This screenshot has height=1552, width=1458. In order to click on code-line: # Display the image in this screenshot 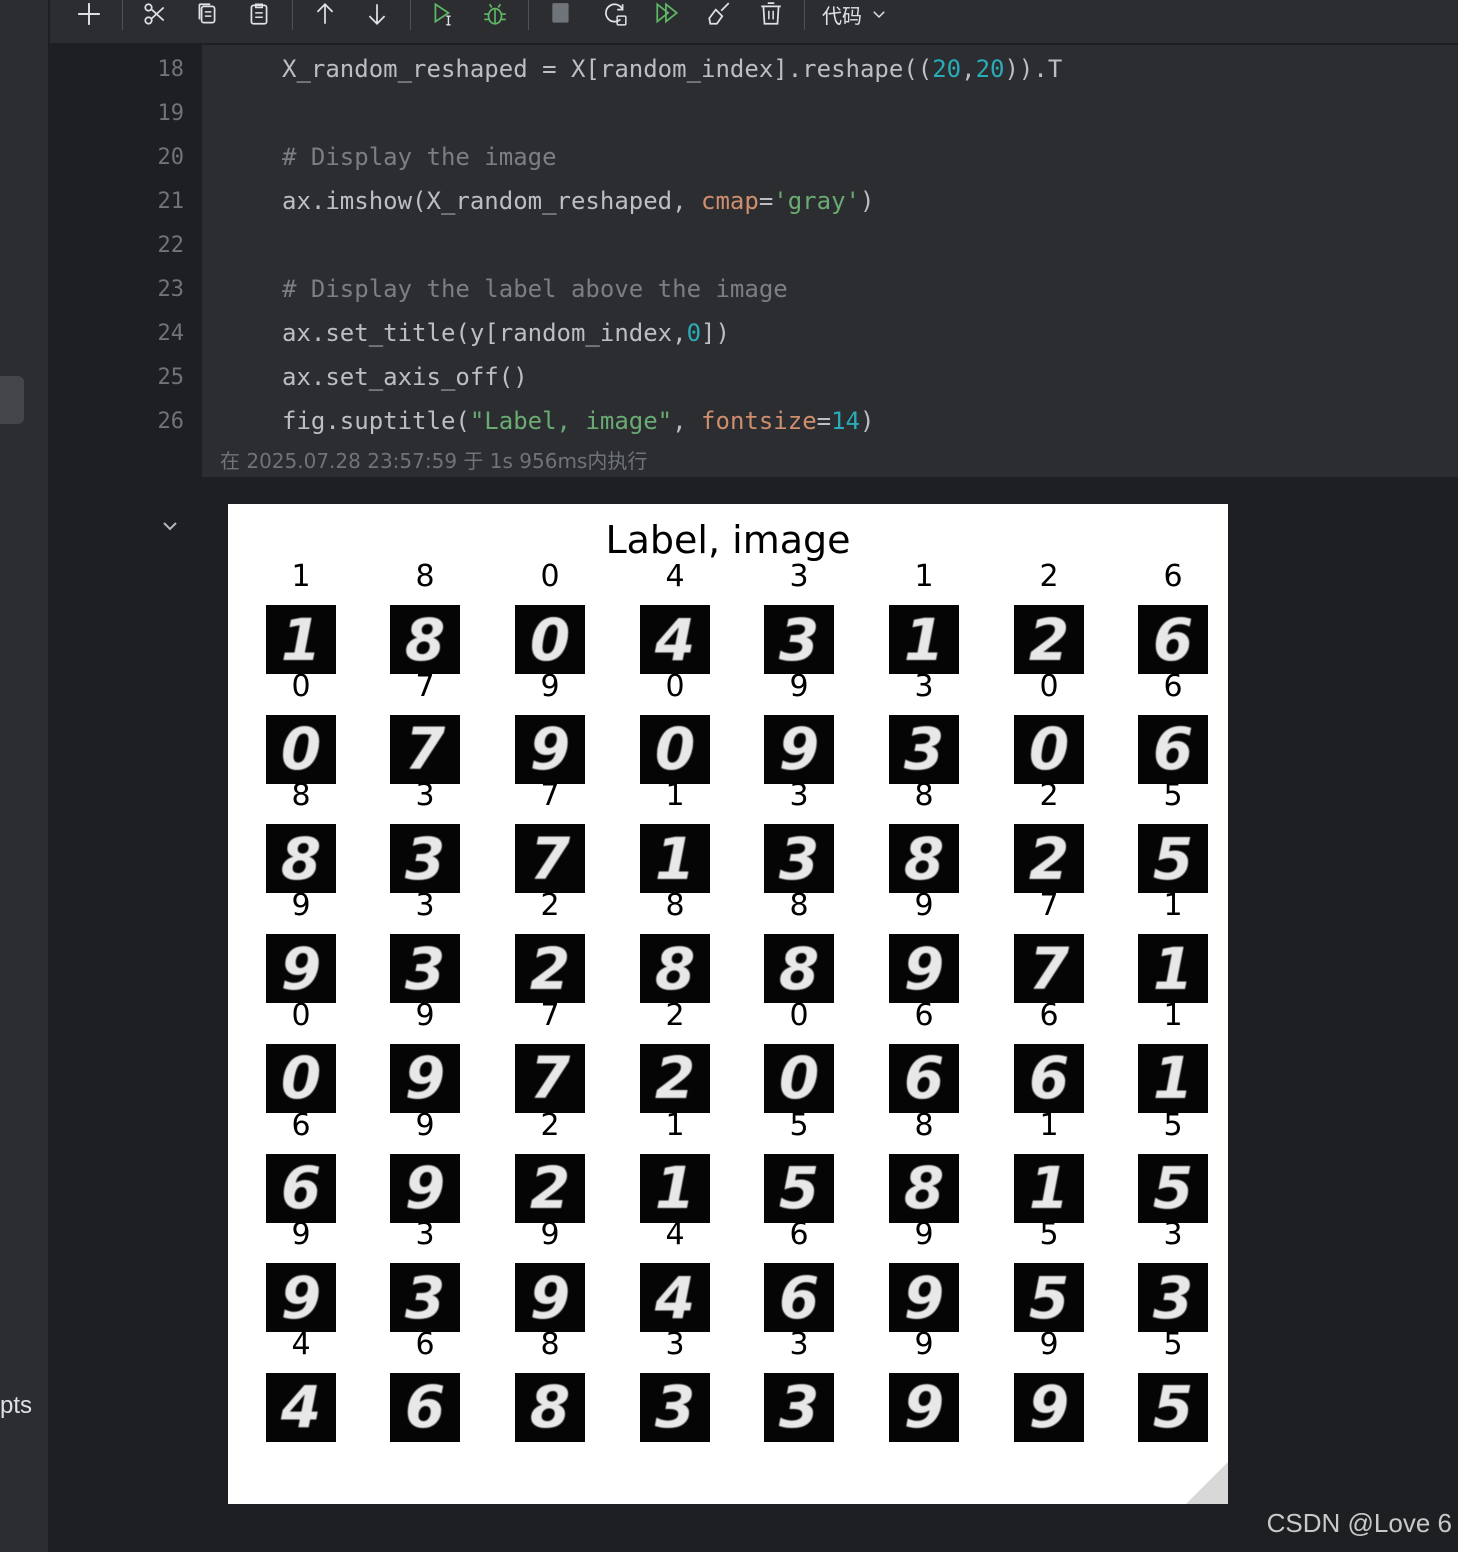, I will do `click(419, 157)`.